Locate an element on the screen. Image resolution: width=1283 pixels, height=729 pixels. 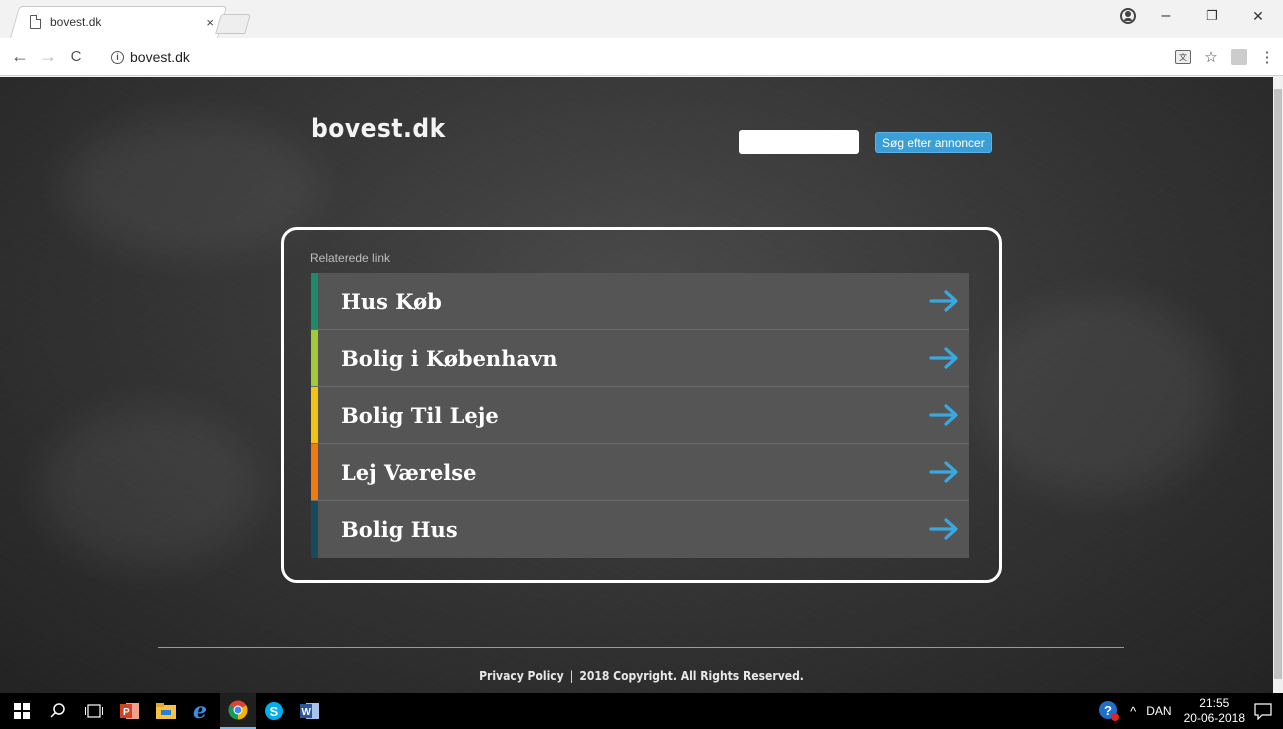
info-icon: i is located at coordinates (117, 57).